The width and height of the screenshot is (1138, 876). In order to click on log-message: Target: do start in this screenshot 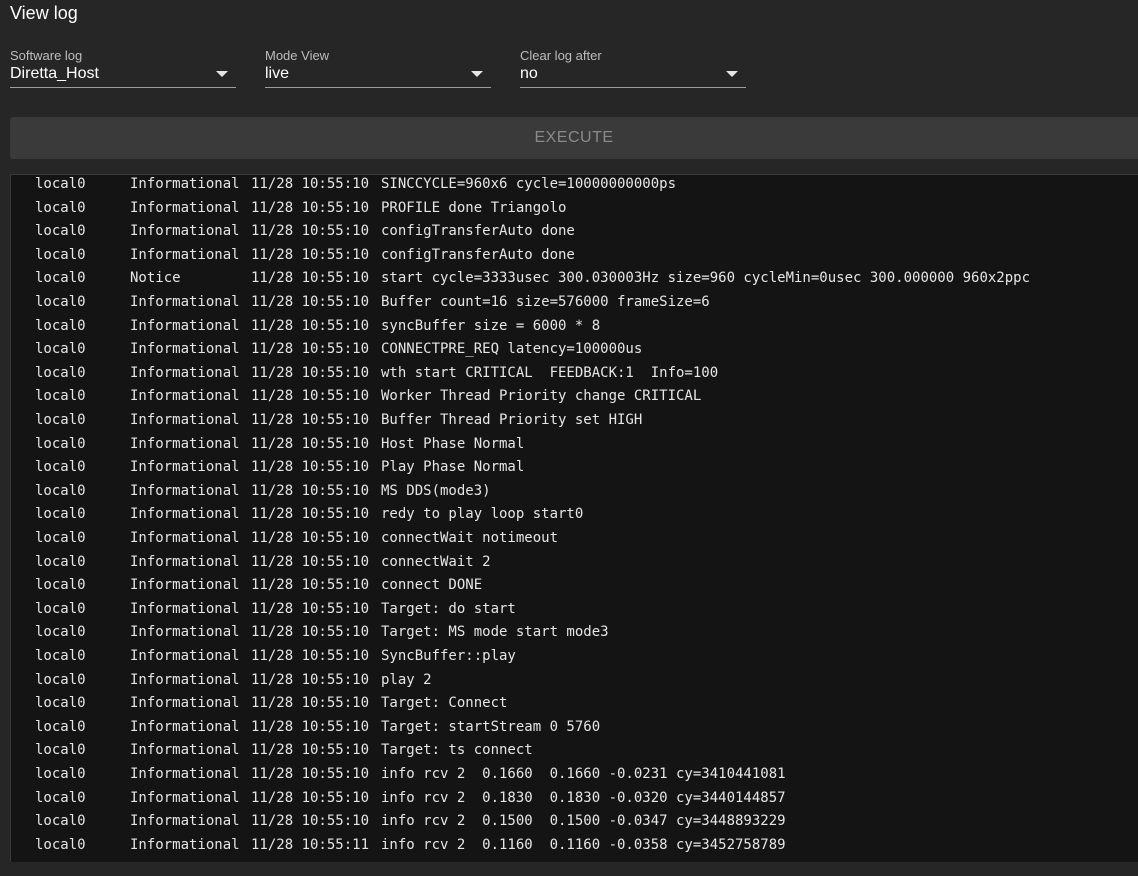, I will do `click(448, 608)`.